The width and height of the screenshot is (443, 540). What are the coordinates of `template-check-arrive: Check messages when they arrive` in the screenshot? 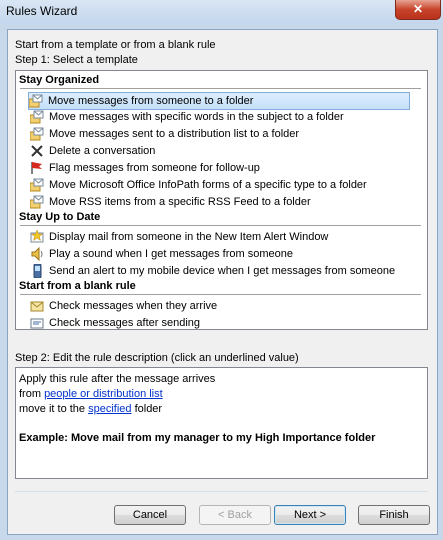 It's located at (123, 306).